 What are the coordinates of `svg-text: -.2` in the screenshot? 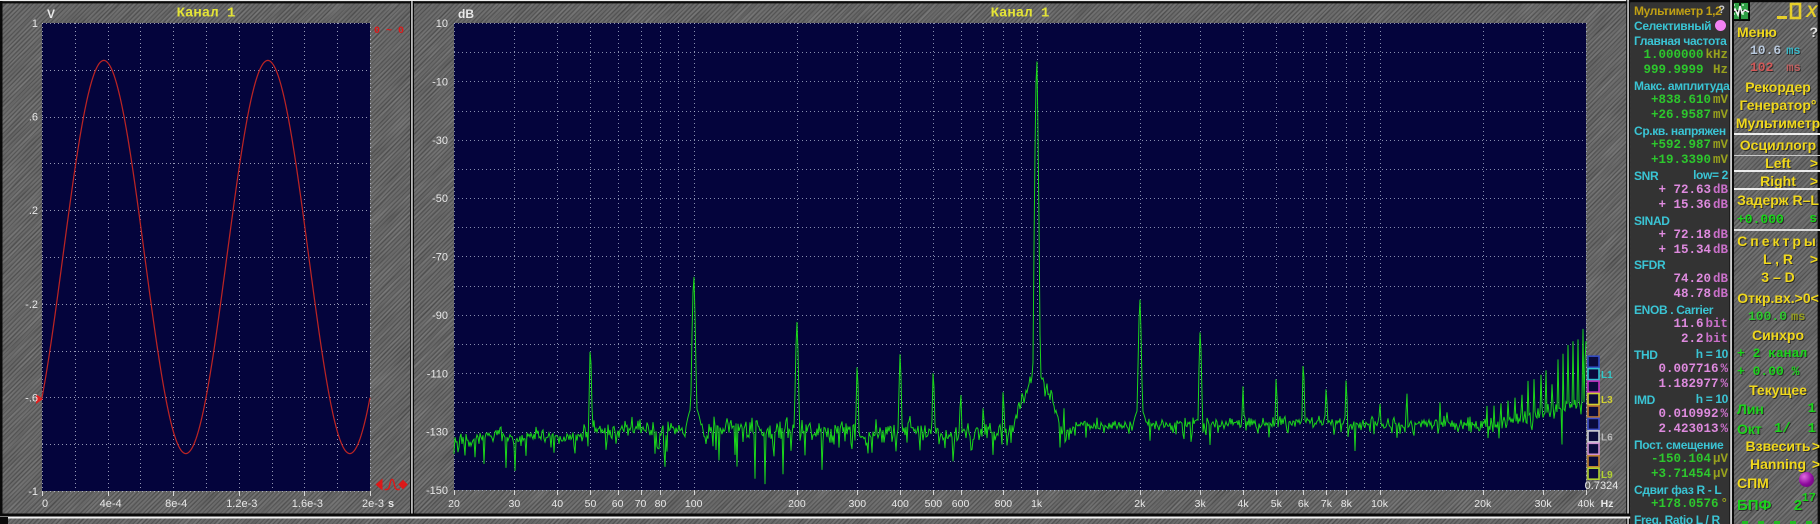 It's located at (31, 305).